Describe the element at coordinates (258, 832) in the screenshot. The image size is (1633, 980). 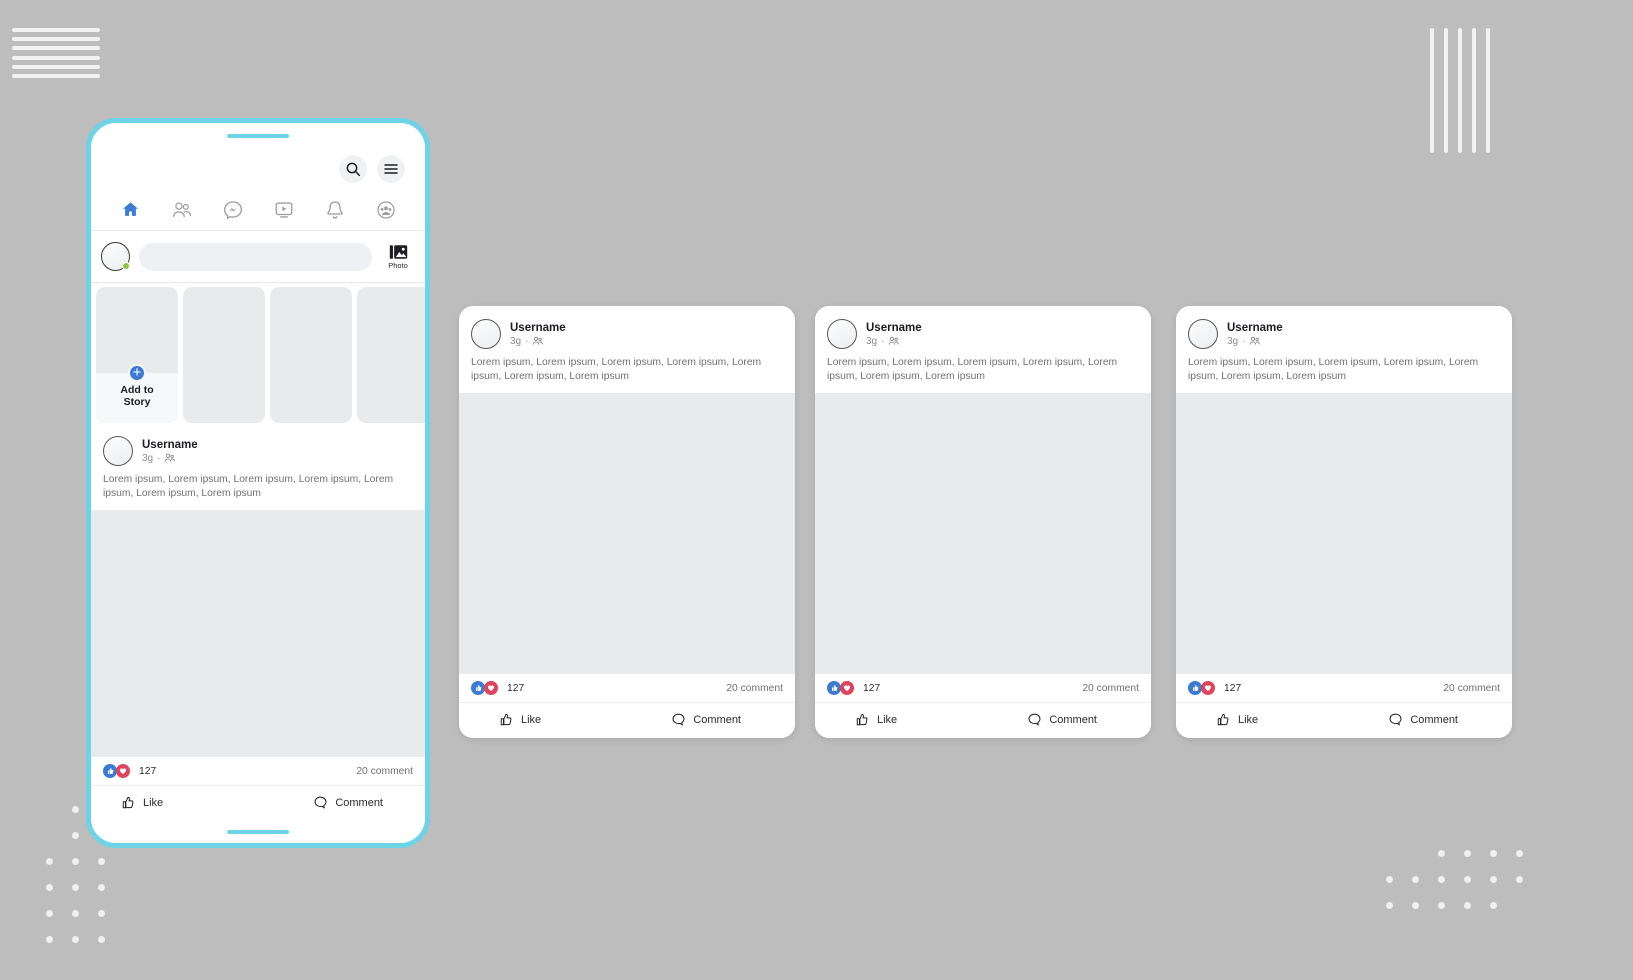
I see `phone-home-indicator` at that location.